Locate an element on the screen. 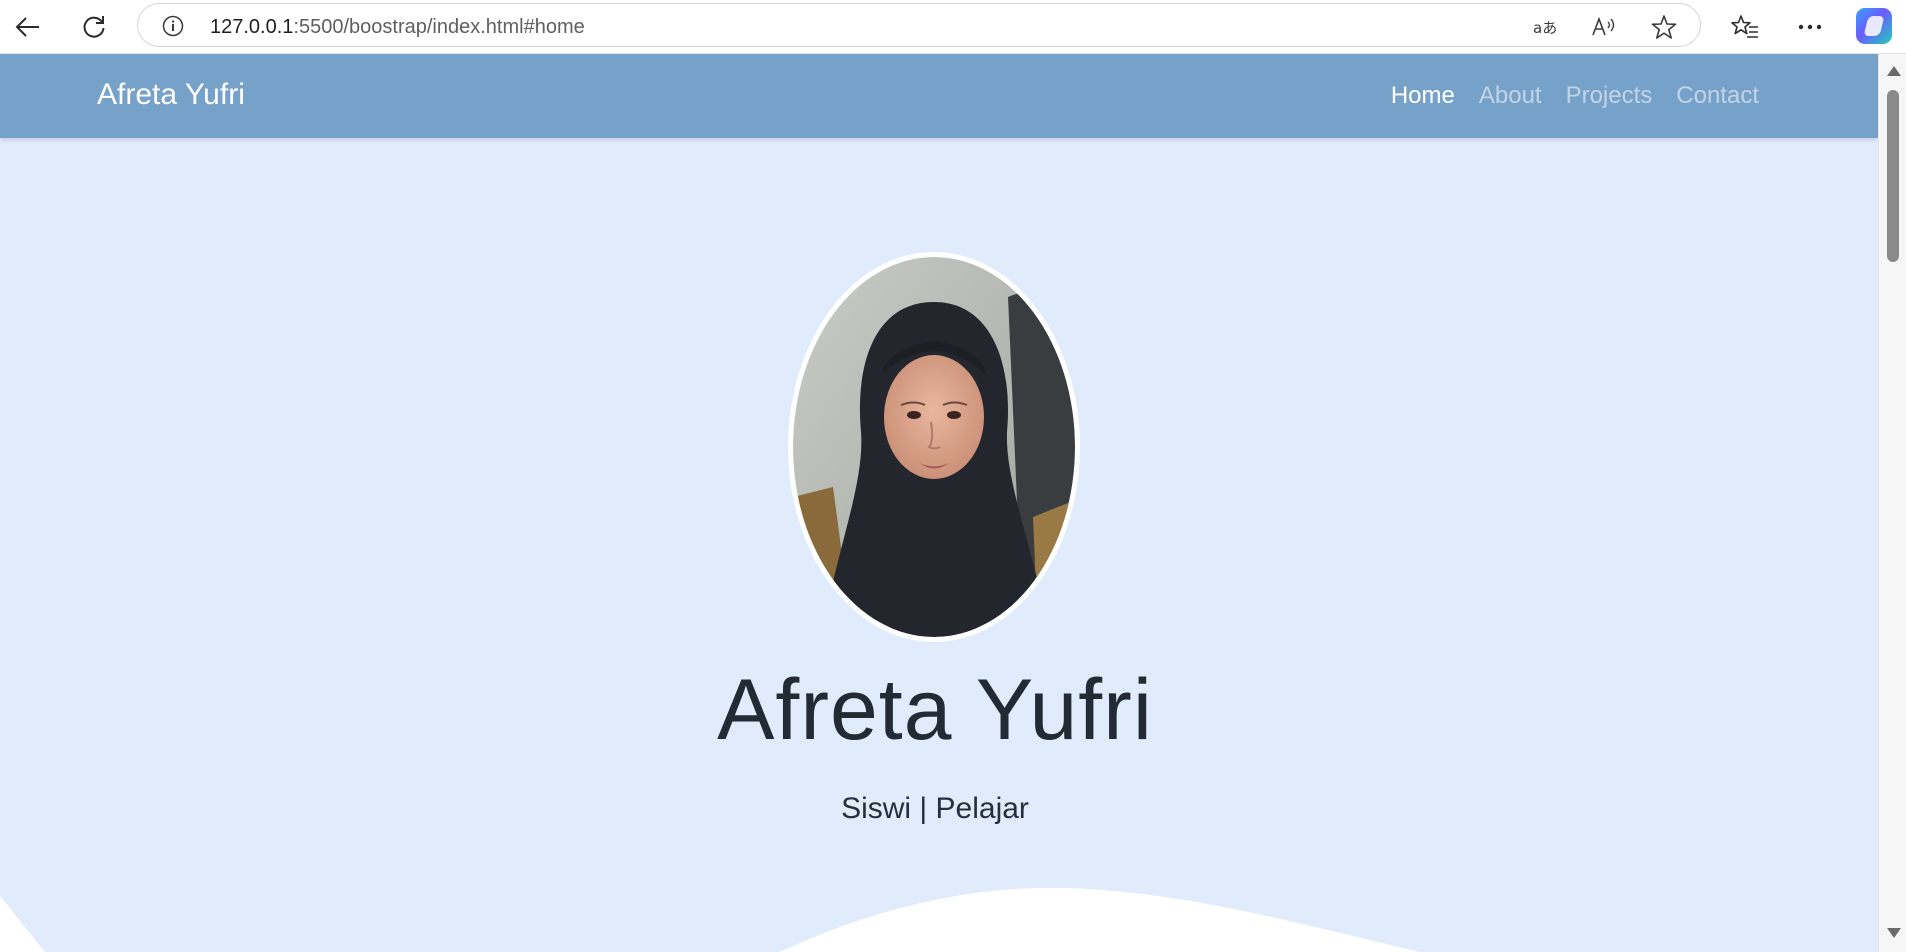 This screenshot has width=1906, height=952. nav-link-projects: Projects is located at coordinates (1609, 96).